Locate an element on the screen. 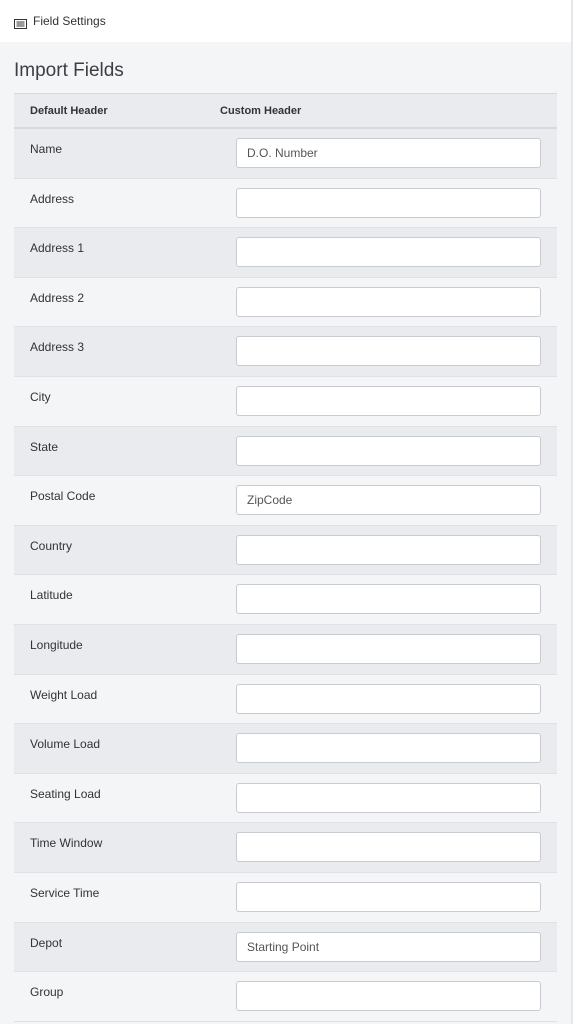 Image resolution: width=573 pixels, height=1024 pixels. table-row: Seating Load is located at coordinates (285, 798).